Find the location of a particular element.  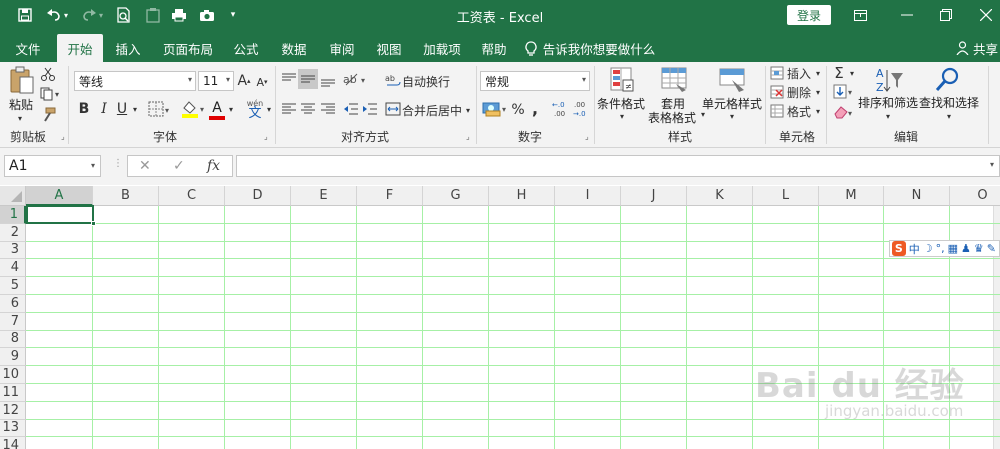

tab-file: 文件 is located at coordinates (28, 48).